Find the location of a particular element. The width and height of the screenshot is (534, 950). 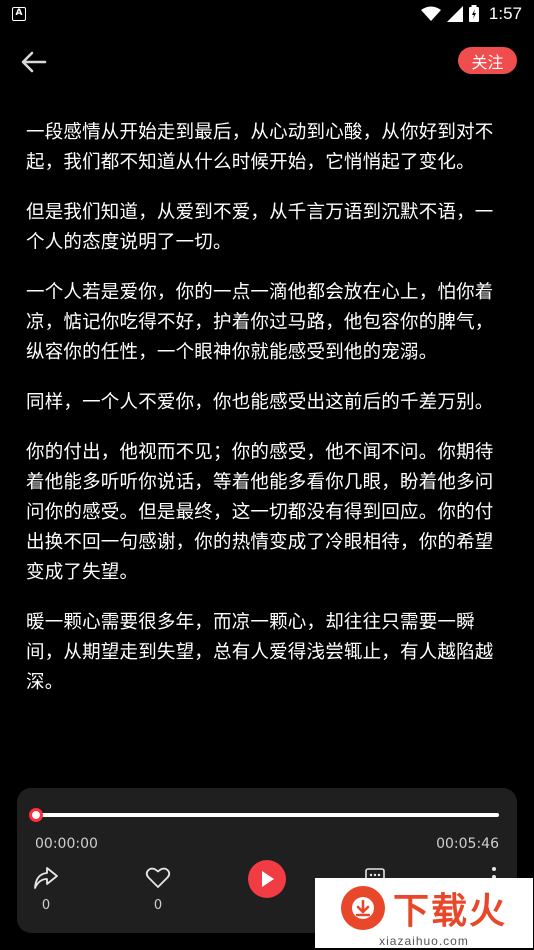

article-paragraph: 但是我们知道，从爱到不爱，从千言万语到沉默不语，一个人的态度说明了一切。 is located at coordinates (260, 227).